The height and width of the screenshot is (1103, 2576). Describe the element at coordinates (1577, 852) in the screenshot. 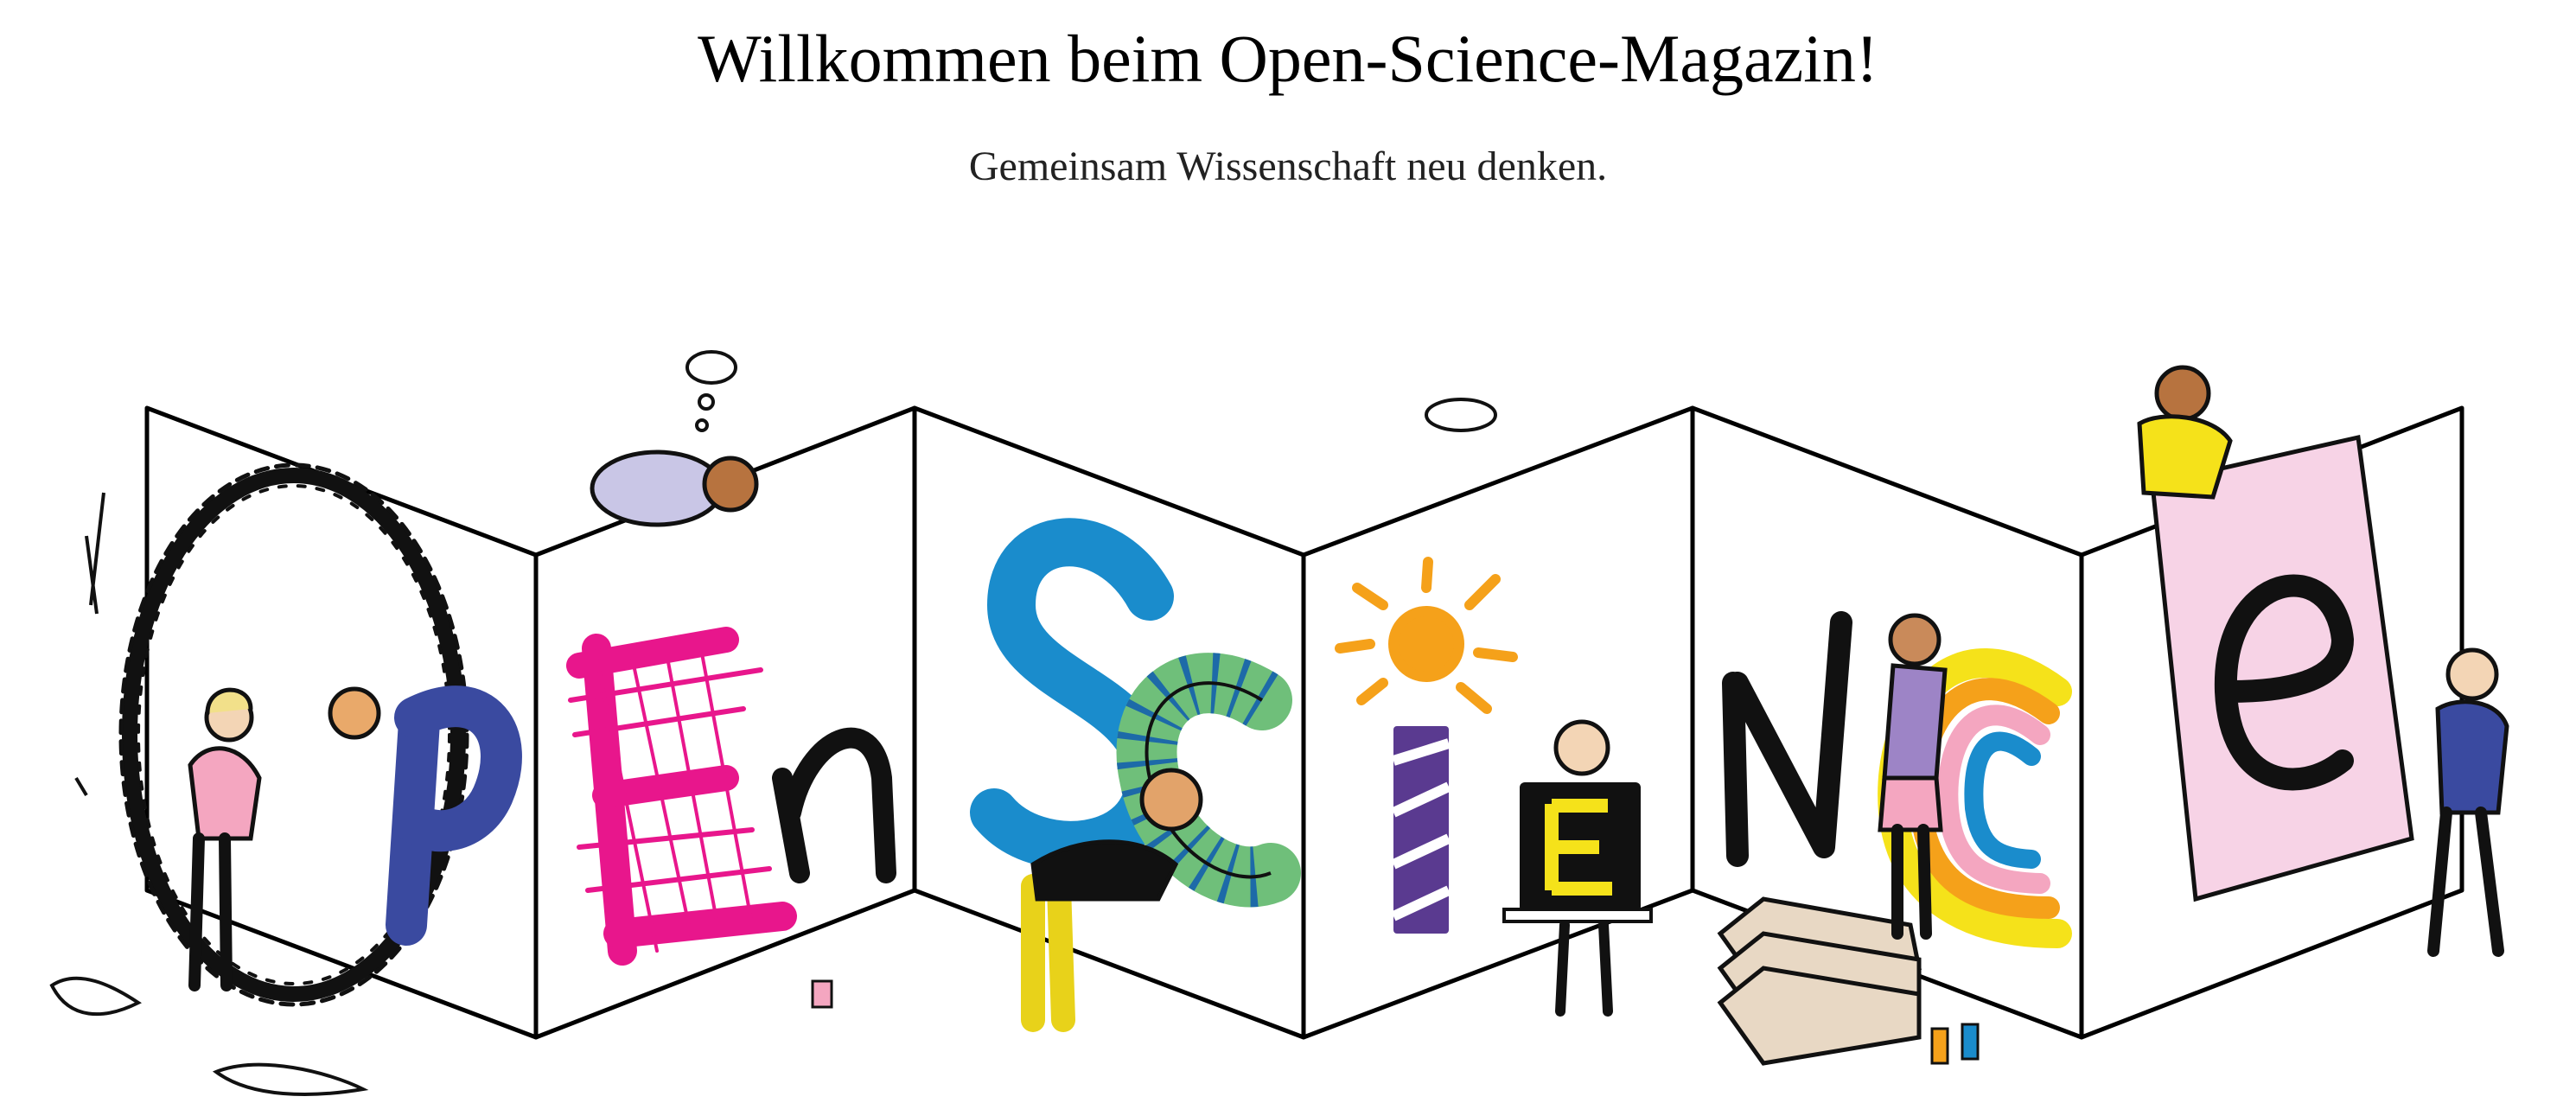

I see `laptop-letter-e` at that location.